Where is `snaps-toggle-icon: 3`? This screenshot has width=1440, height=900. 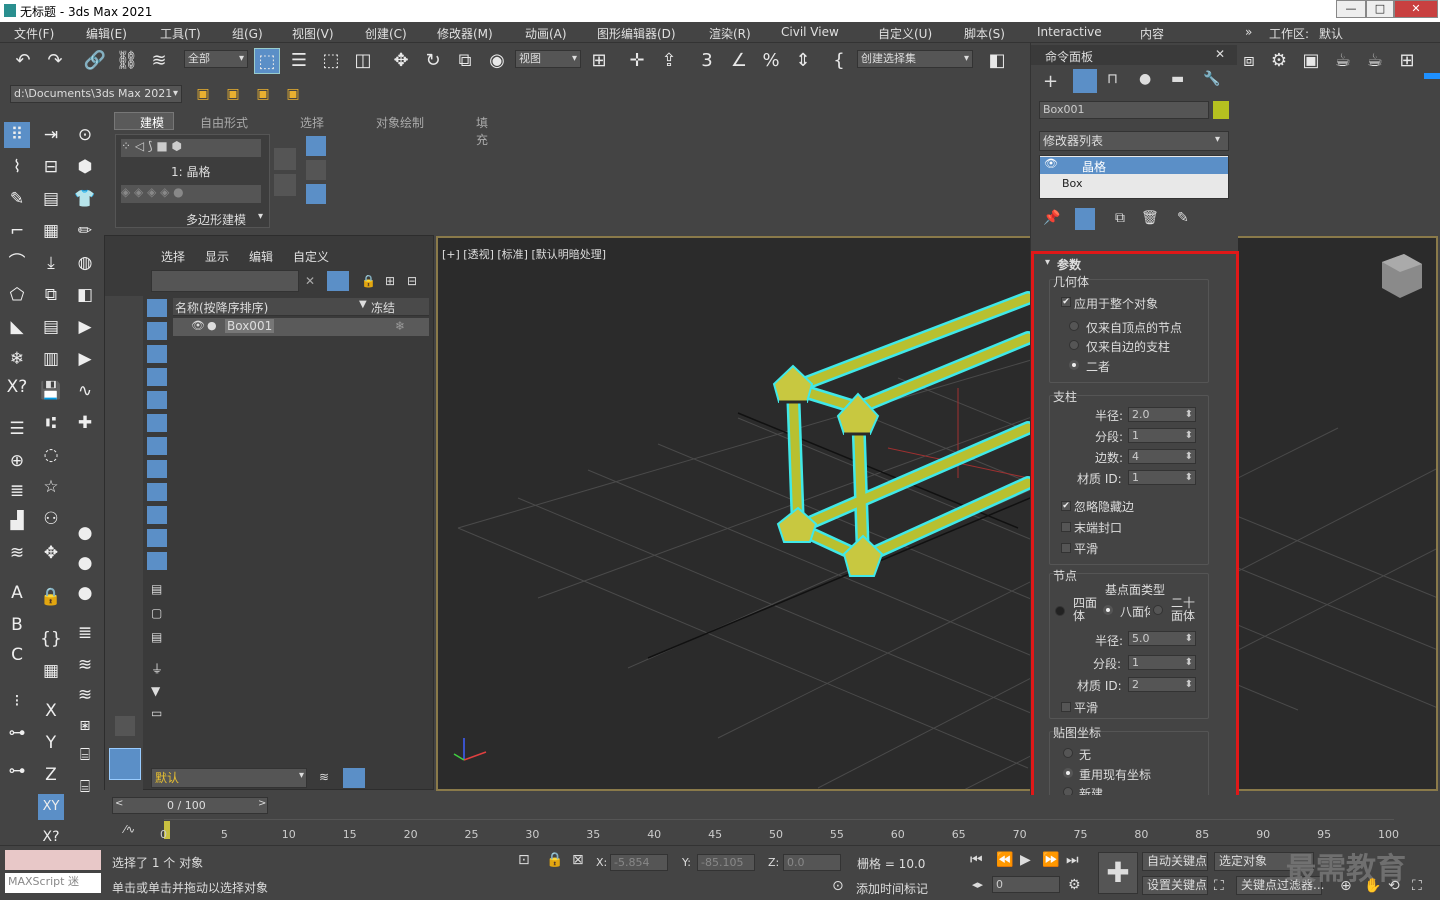 snaps-toggle-icon: 3 is located at coordinates (707, 61).